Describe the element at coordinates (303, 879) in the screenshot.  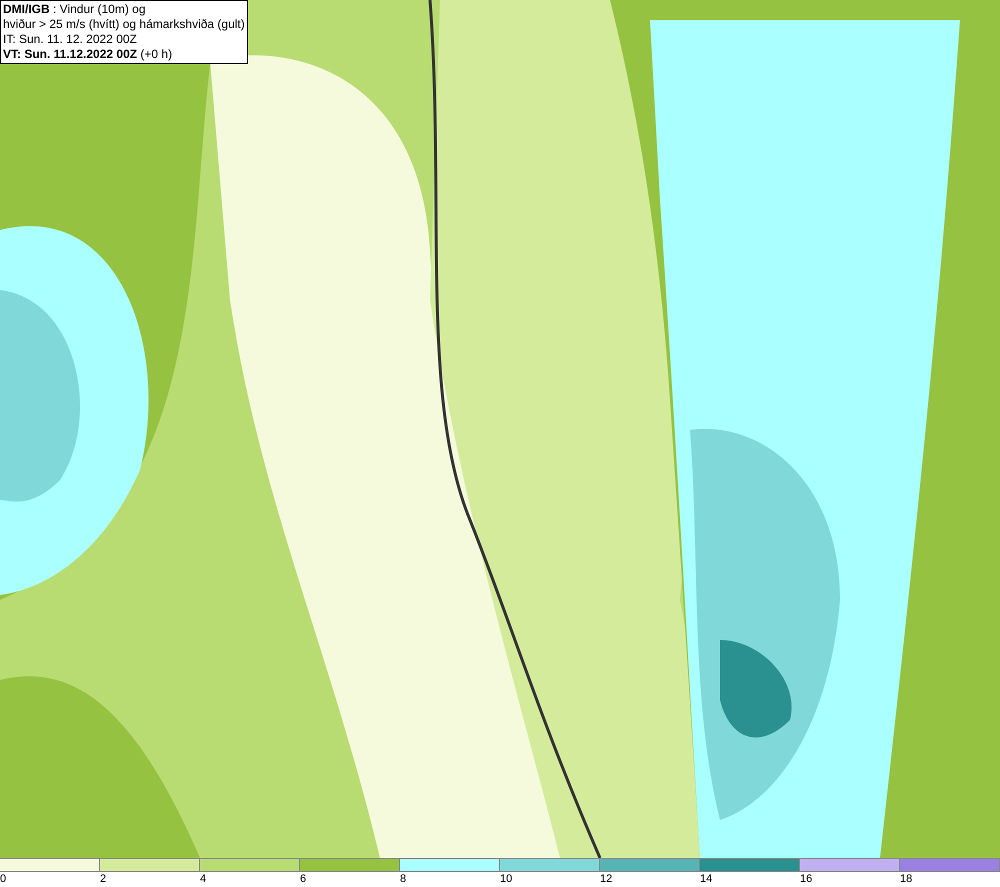
I see `legend-label: 6` at that location.